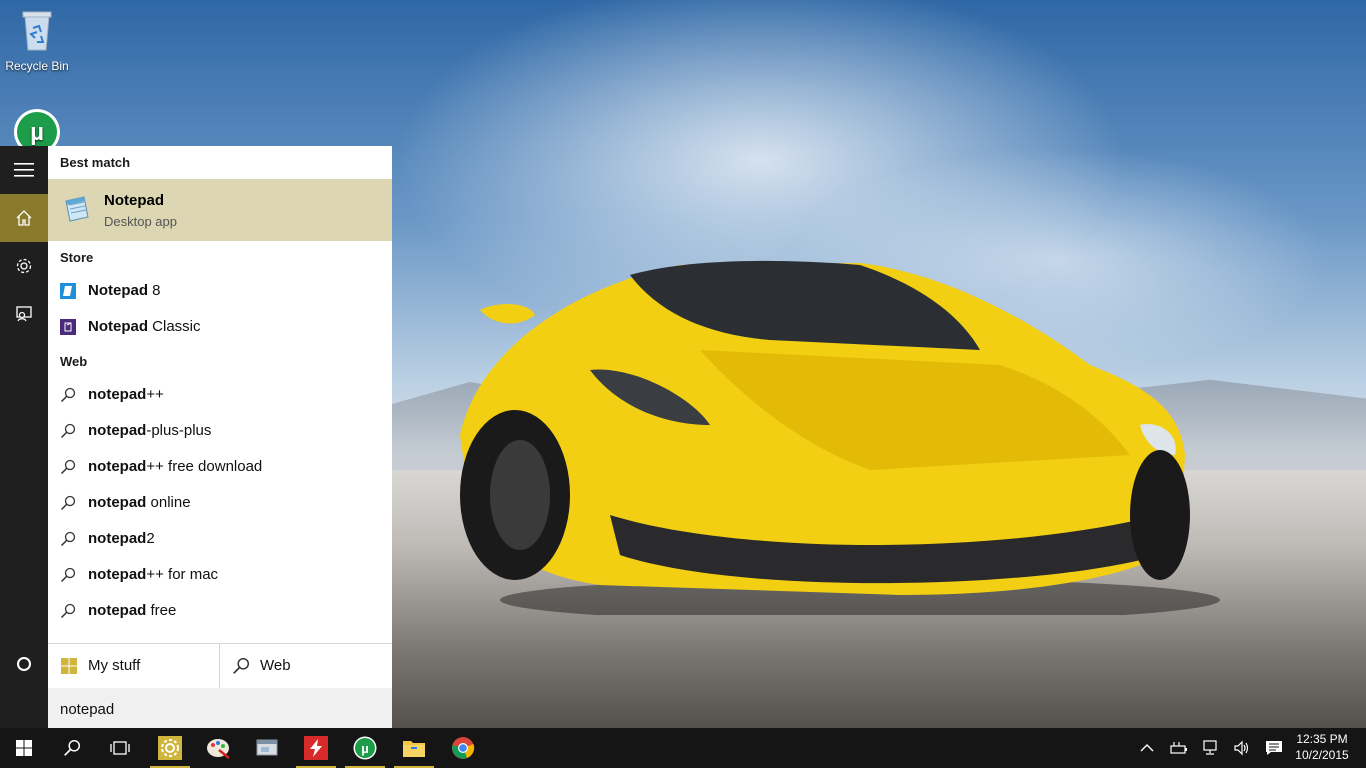  I want to click on web-result: notepad2, so click(220, 539).